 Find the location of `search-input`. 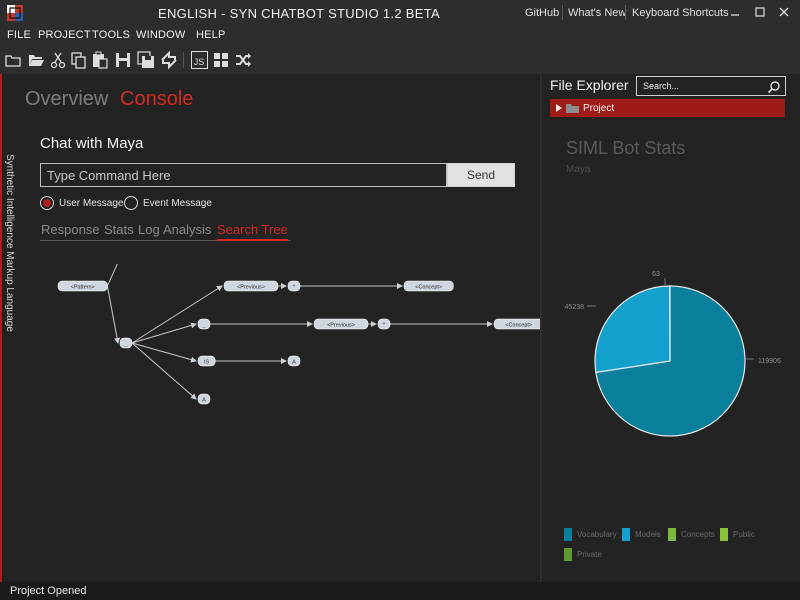

search-input is located at coordinates (711, 86).